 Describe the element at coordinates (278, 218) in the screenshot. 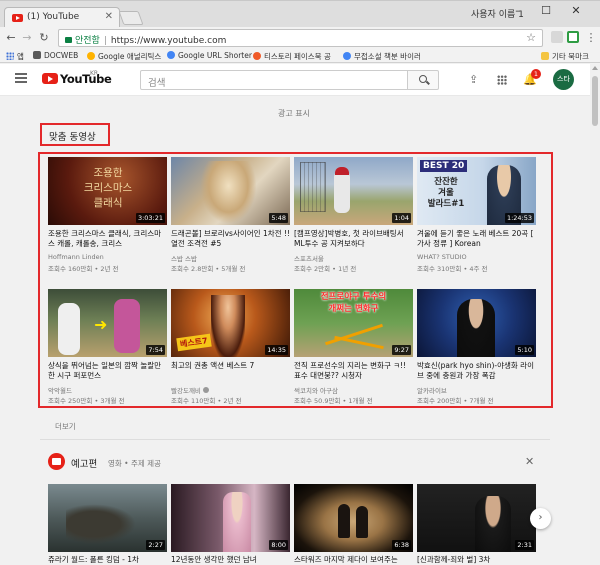

I see `video-duration: 5:48` at that location.